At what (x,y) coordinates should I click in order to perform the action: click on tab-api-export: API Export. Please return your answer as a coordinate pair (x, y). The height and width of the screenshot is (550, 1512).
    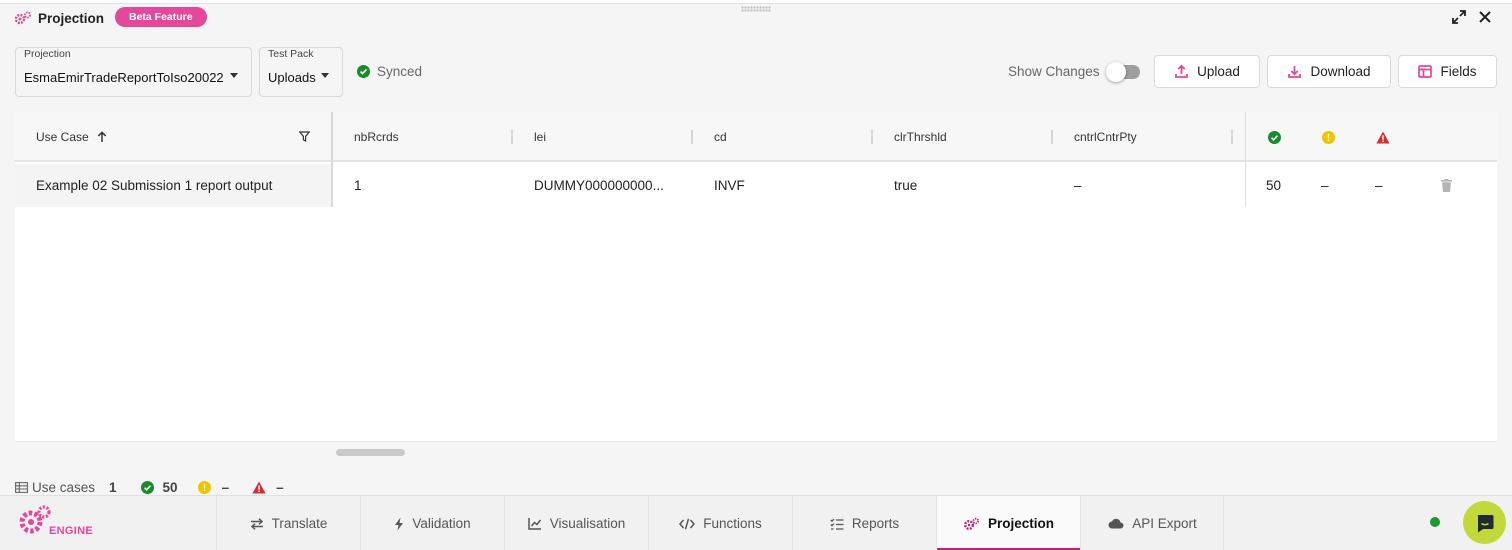
    Looking at the image, I should click on (1152, 523).